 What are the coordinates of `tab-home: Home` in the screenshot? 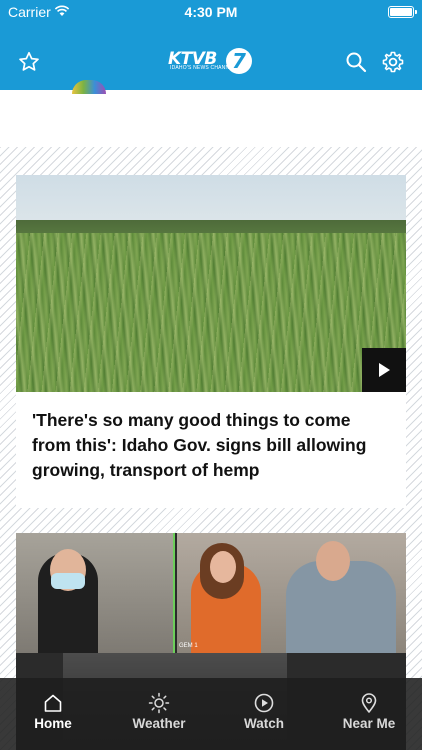 It's located at (53, 714).